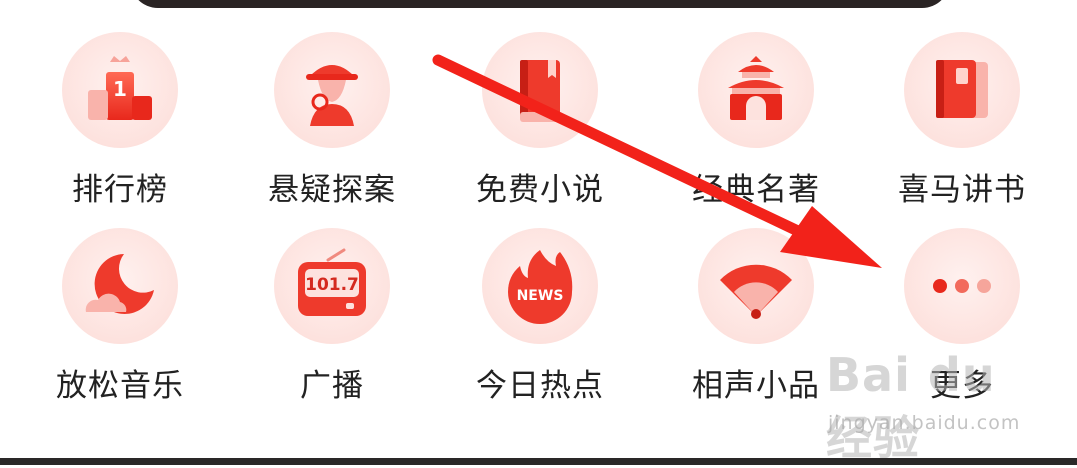 The width and height of the screenshot is (1077, 468). I want to click on svg-text: 101.7, so click(332, 285).